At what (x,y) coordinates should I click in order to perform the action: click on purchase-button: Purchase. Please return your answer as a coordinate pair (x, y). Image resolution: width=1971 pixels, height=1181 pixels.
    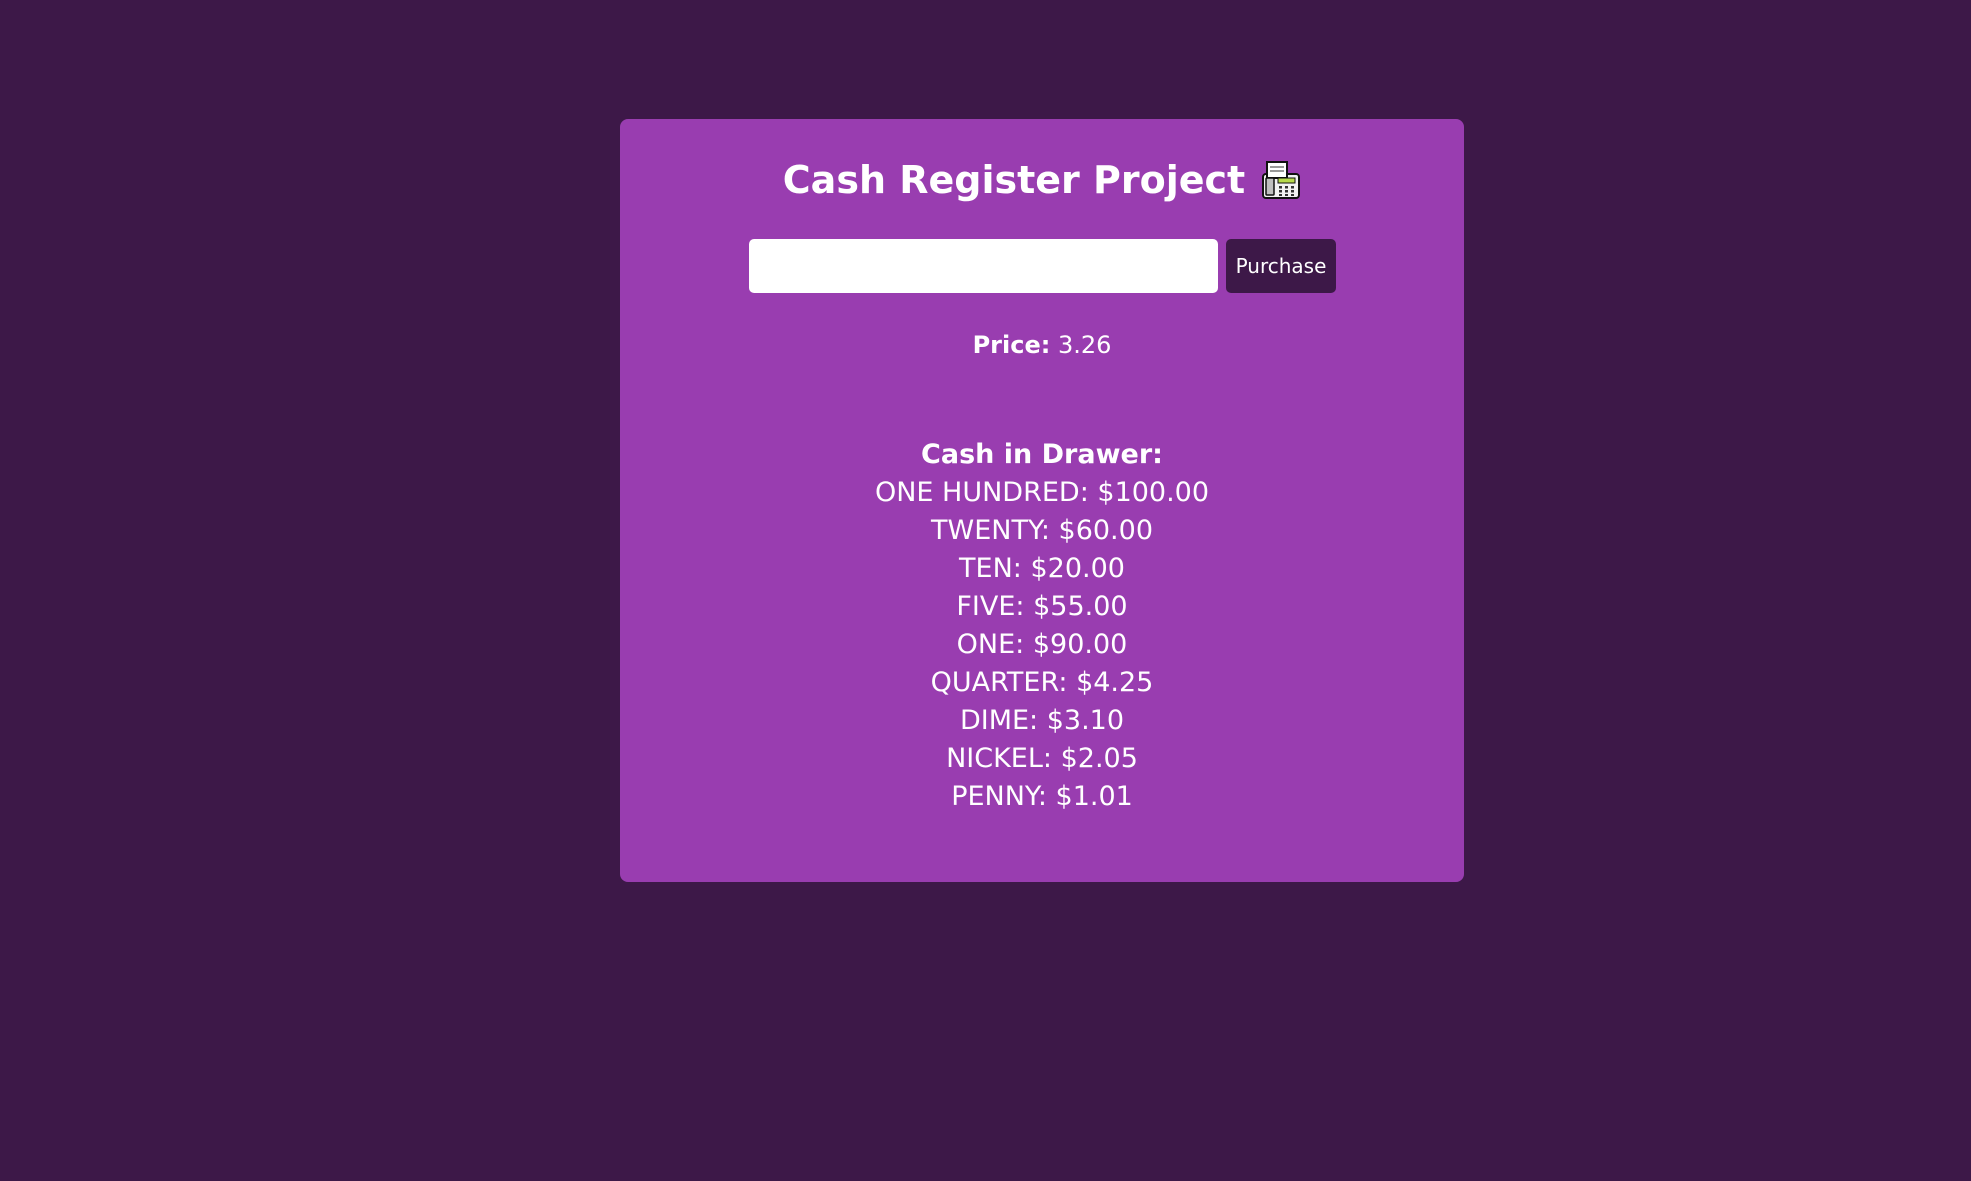
    Looking at the image, I should click on (1281, 266).